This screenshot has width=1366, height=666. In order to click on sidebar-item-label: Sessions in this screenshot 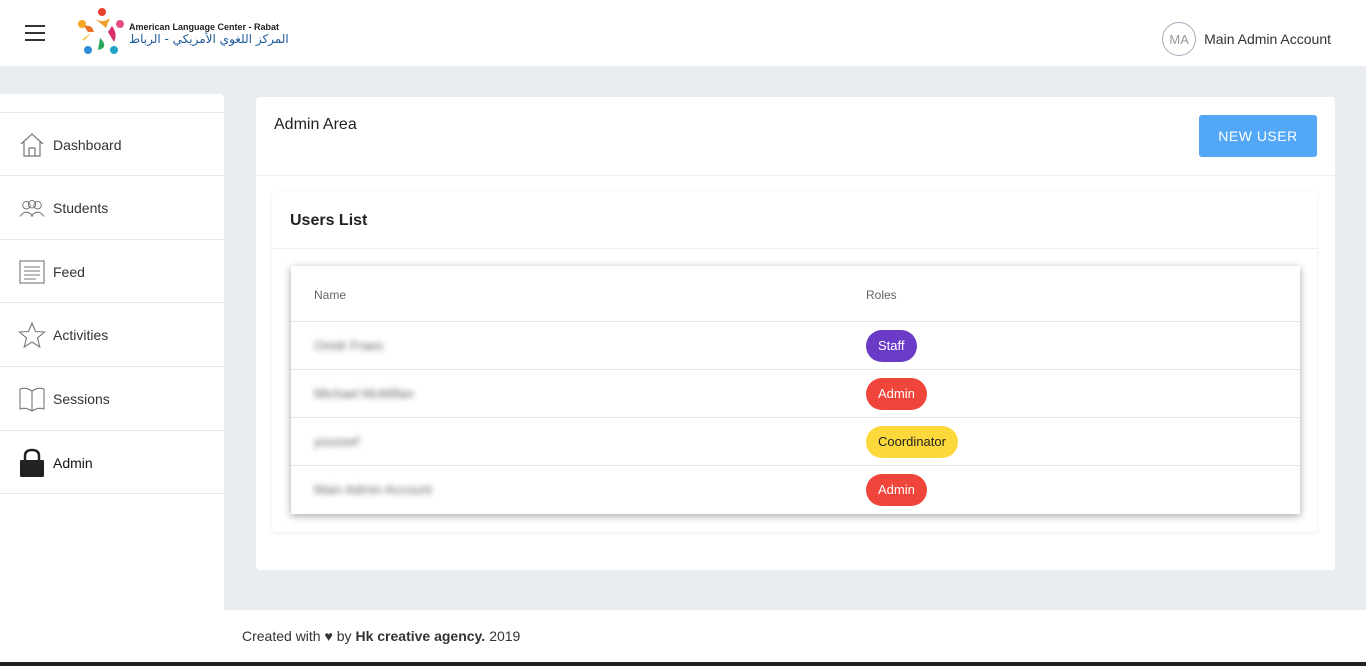, I will do `click(81, 398)`.